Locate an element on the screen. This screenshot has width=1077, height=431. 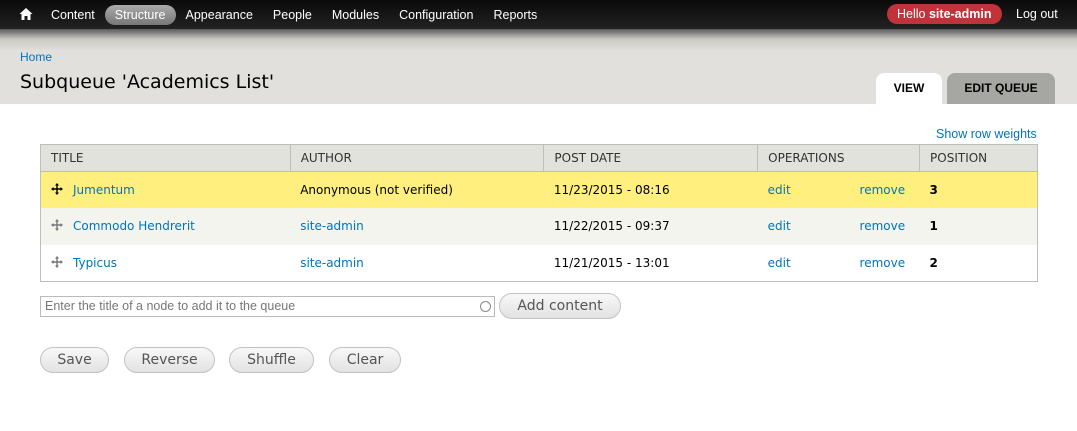
tab-edit-queue: EDIT QUEUE is located at coordinates (1001, 88).